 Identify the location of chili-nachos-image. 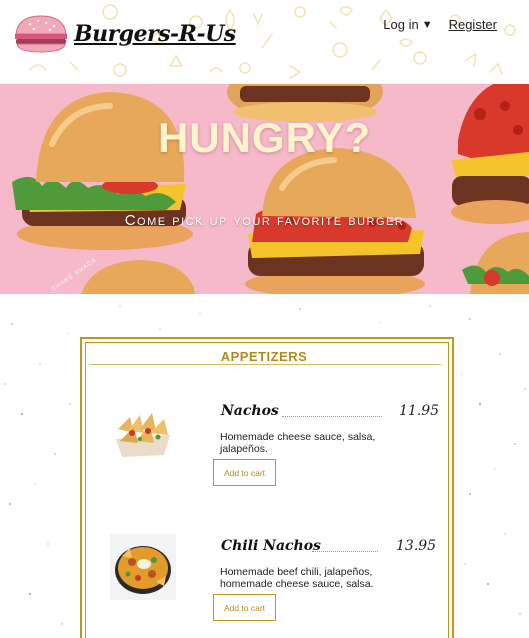
(143, 567).